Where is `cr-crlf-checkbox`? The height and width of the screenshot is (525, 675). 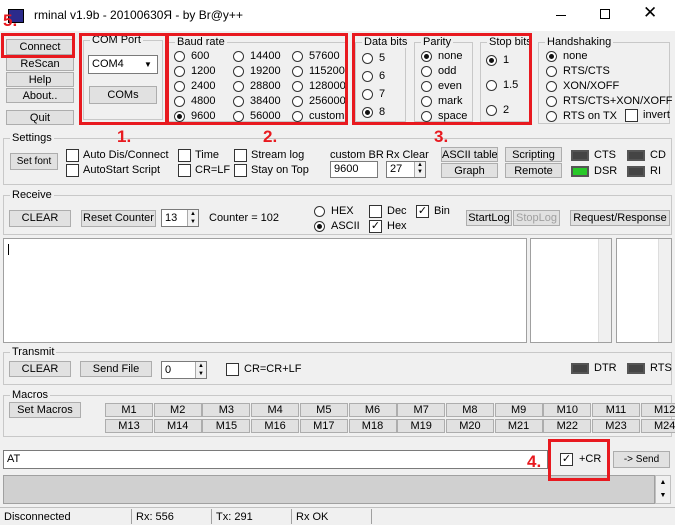 cr-crlf-checkbox is located at coordinates (232, 369).